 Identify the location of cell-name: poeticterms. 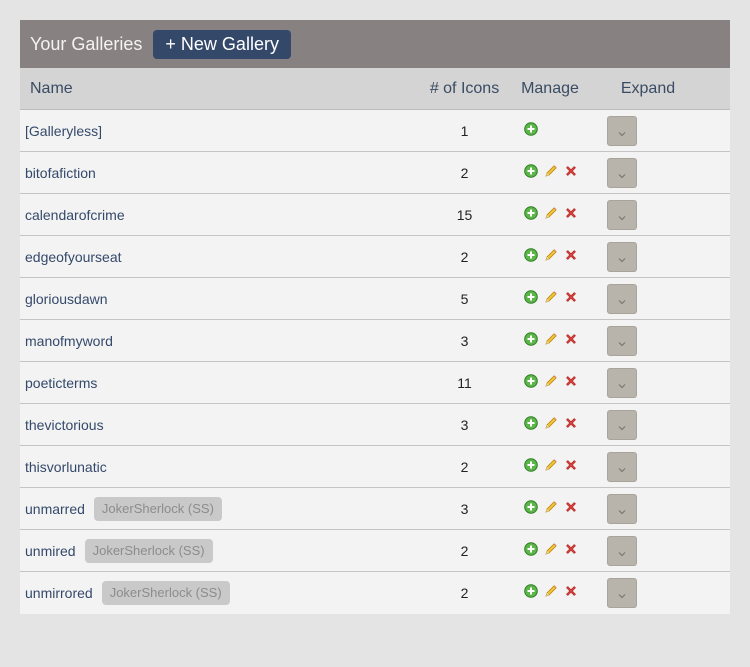
(220, 383).